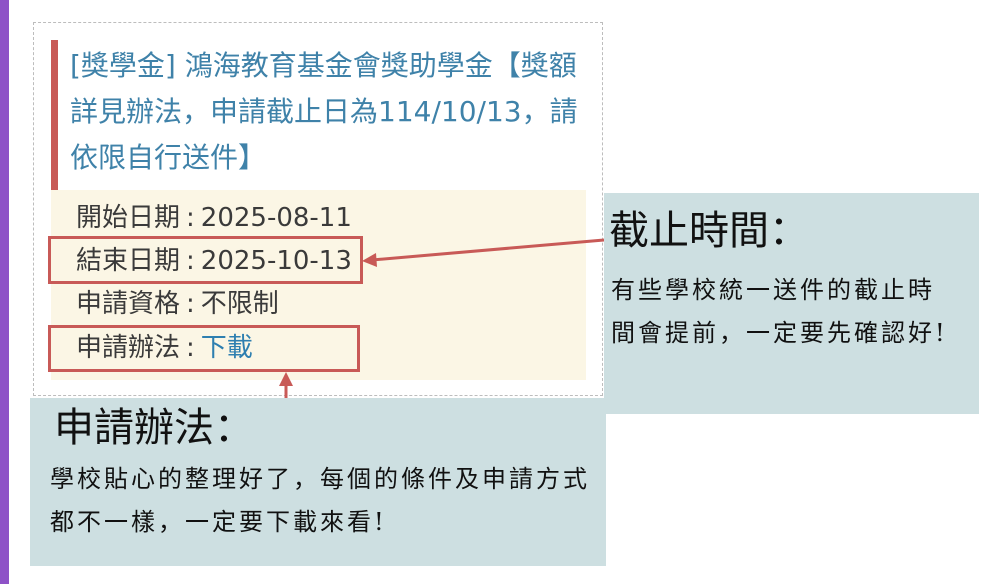 The width and height of the screenshot is (998, 584). I want to click on method-note-heading: 申請辦法：, so click(154, 428).